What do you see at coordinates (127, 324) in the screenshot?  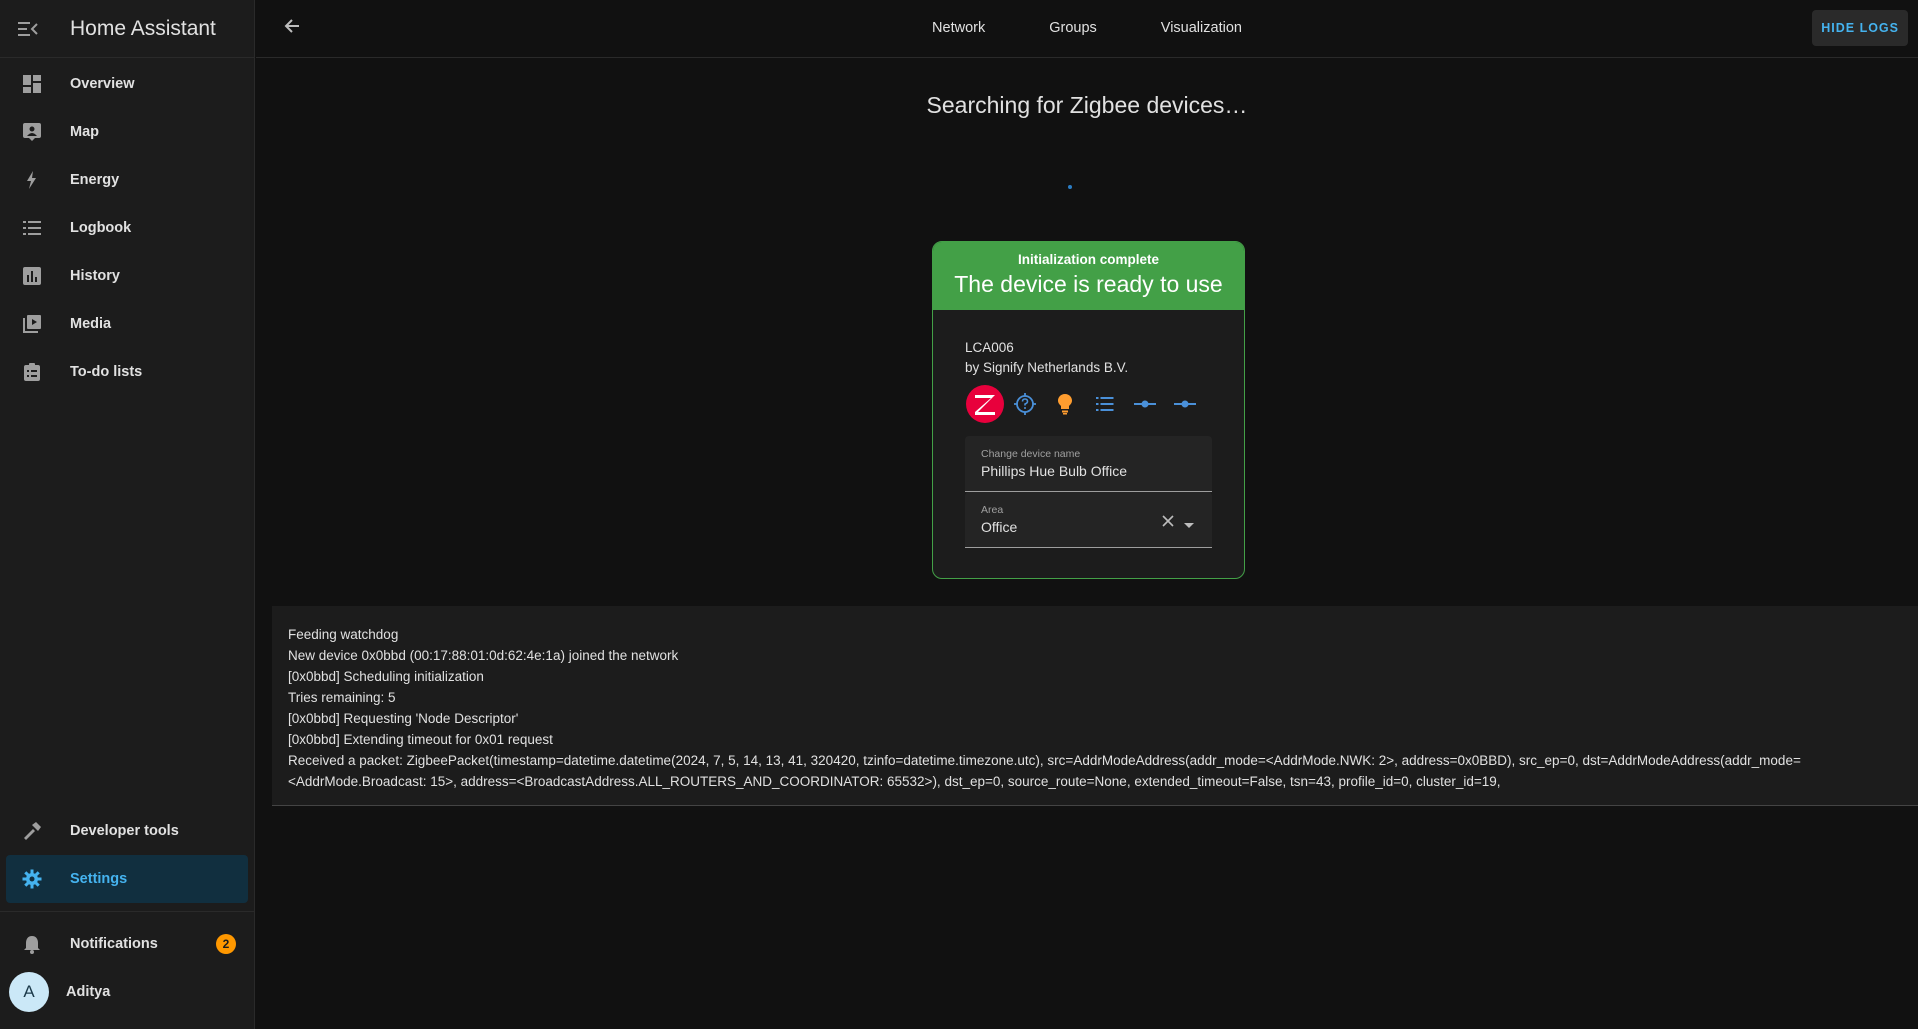 I see `sidebar-item-media: Media` at bounding box center [127, 324].